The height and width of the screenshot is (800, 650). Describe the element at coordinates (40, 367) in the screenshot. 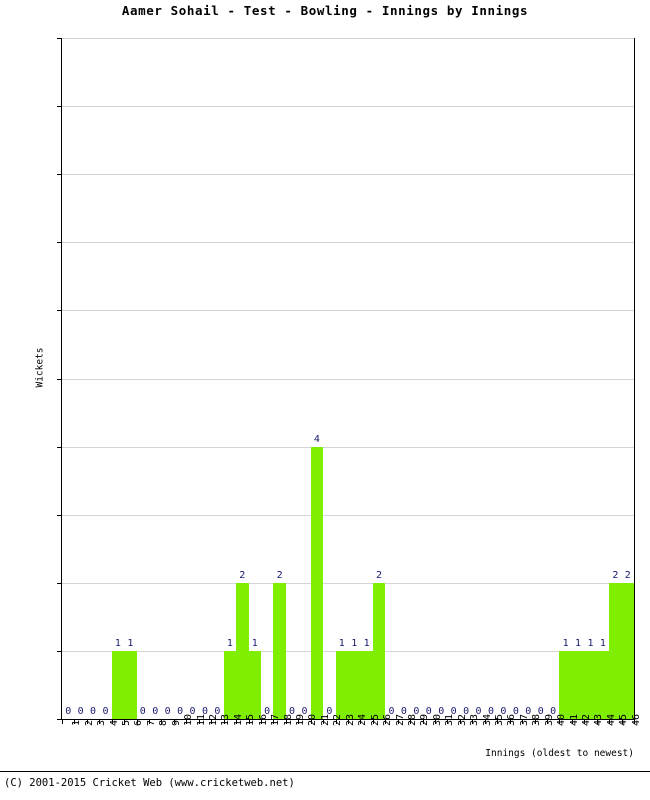

I see `y-axis-title: Wickets` at that location.